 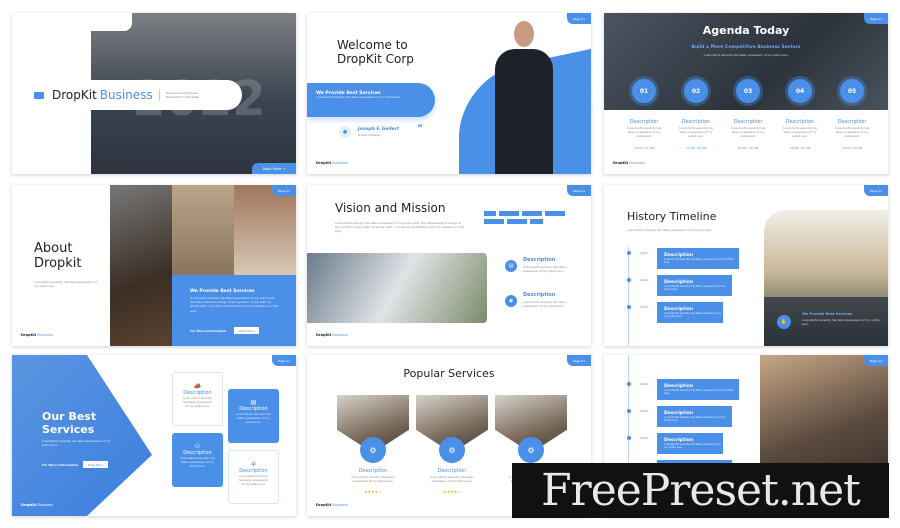 I want to click on briefcase-icon, so click(x=39, y=95).